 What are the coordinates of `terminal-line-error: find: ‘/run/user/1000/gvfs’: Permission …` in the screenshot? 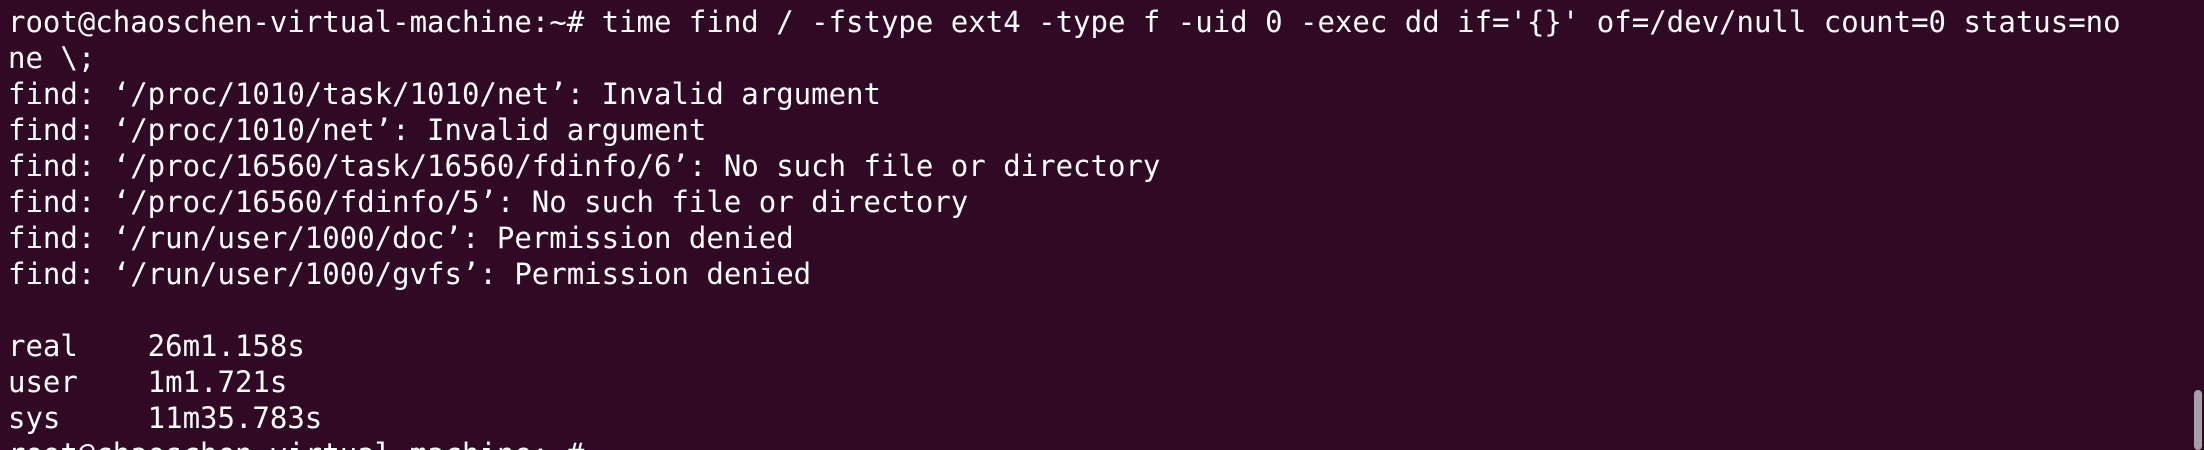 It's located at (410, 274).